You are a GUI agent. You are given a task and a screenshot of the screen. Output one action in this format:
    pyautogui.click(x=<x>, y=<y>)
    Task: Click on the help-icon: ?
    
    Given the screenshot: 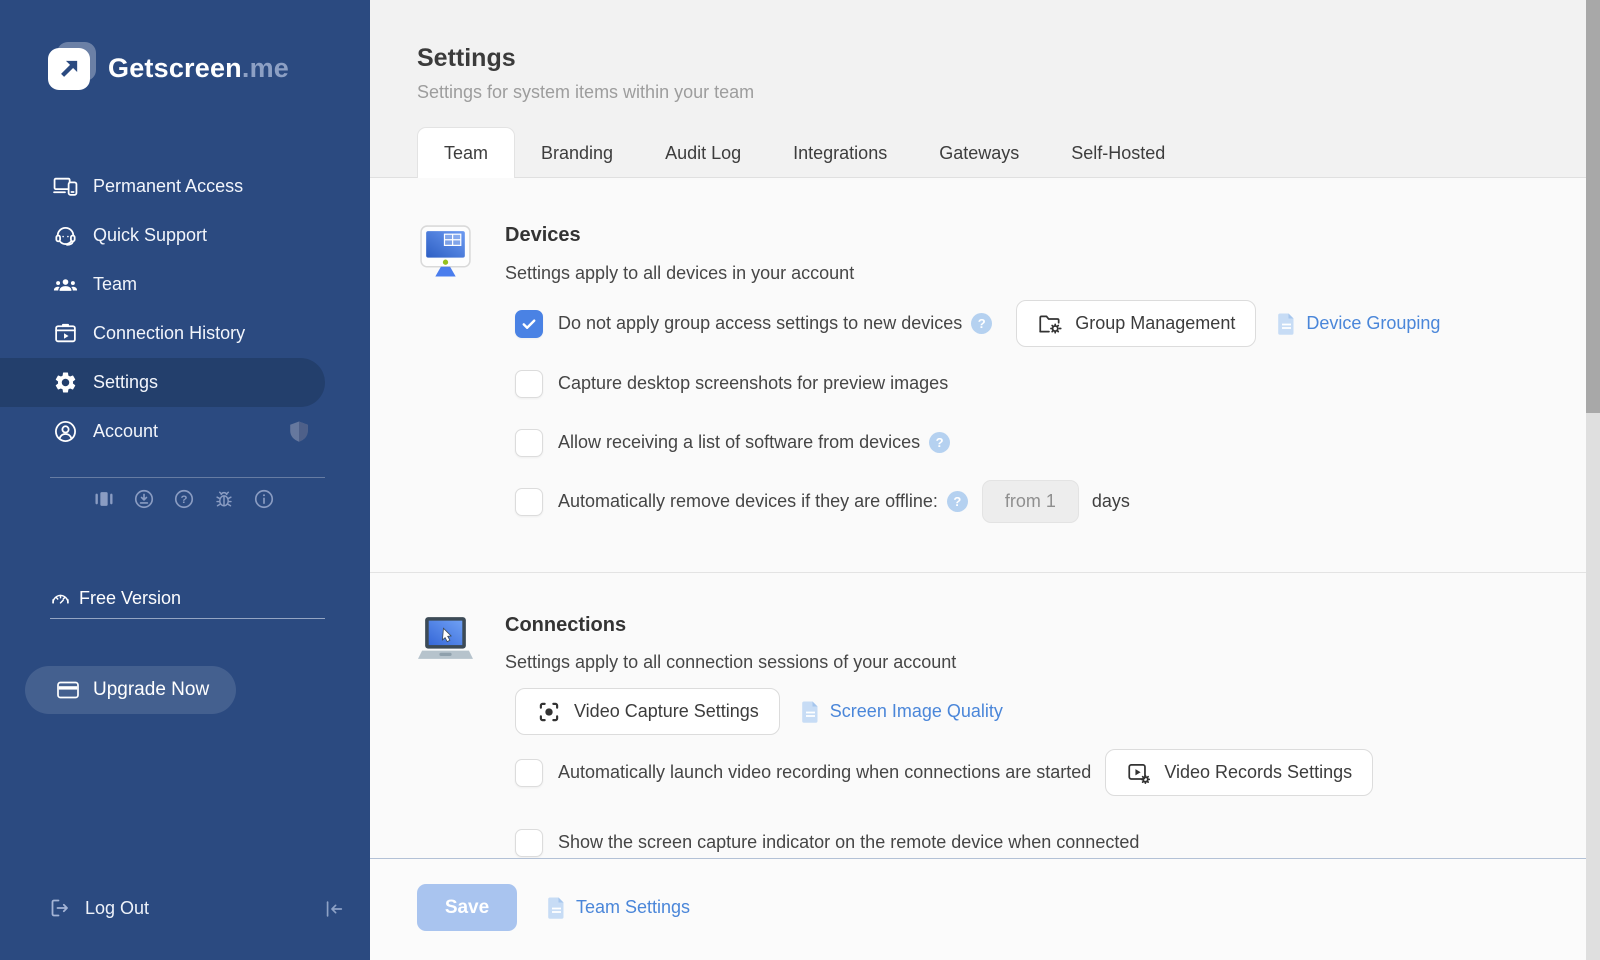 What is the action you would take?
    pyautogui.click(x=184, y=499)
    